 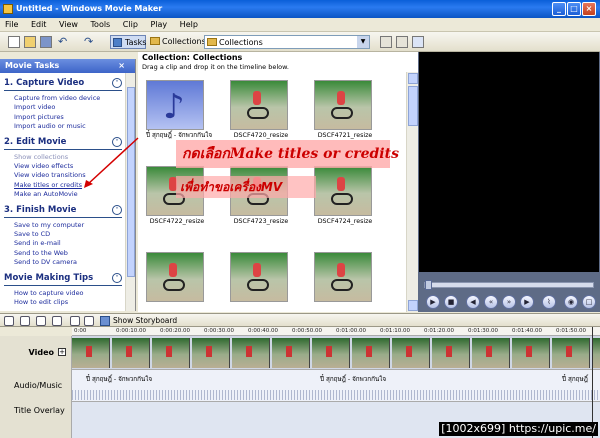 What do you see at coordinates (509, 302) in the screenshot?
I see `forward-icon: »` at bounding box center [509, 302].